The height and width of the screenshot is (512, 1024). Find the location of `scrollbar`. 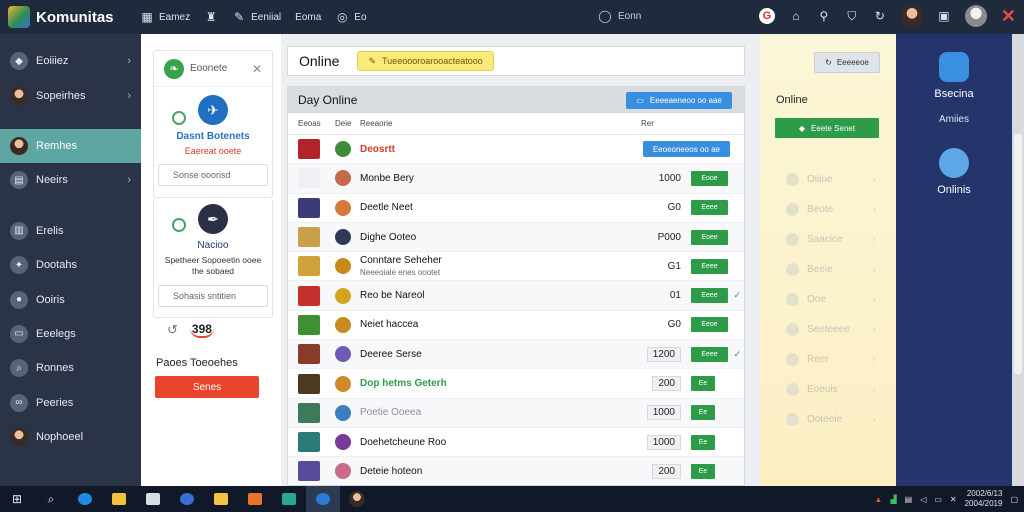

scrollbar is located at coordinates (1018, 260).